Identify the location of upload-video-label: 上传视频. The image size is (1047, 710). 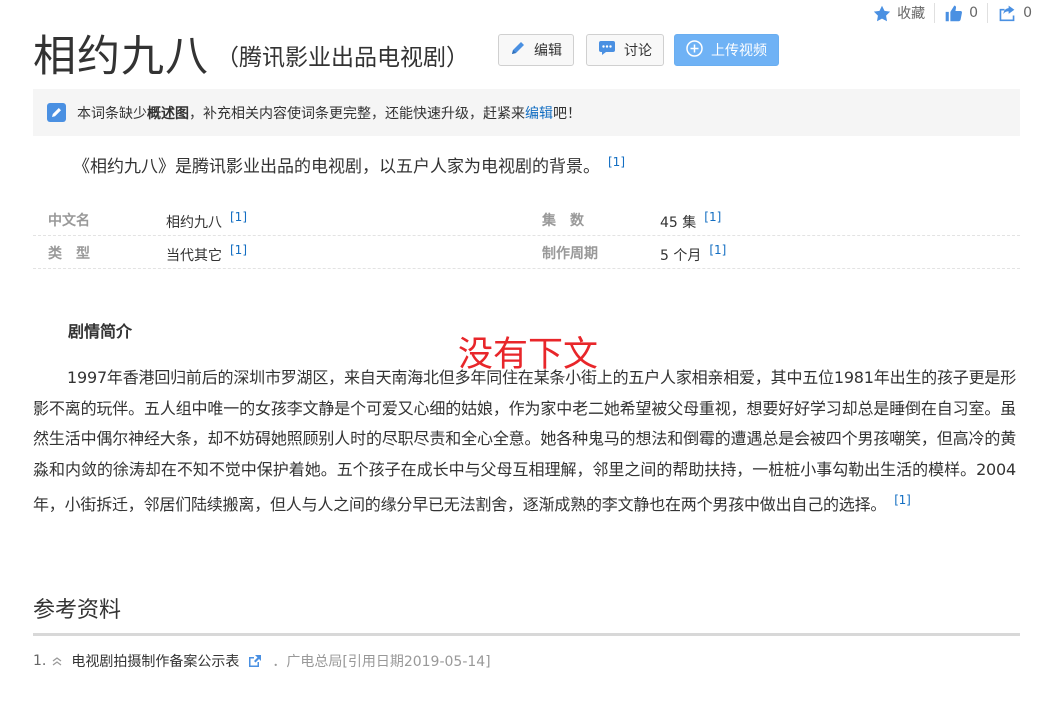
(739, 51).